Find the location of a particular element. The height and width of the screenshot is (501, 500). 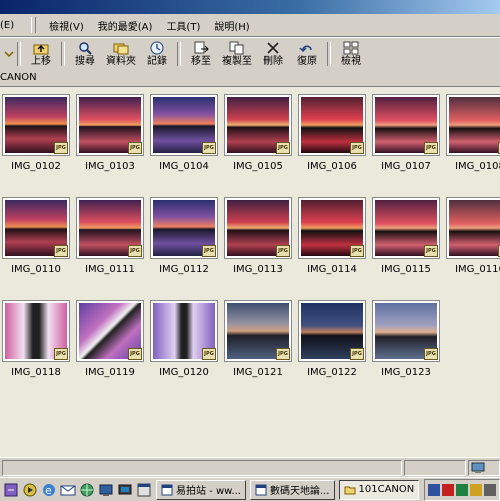

file-name-label: IMG_0113 is located at coordinates (258, 269).